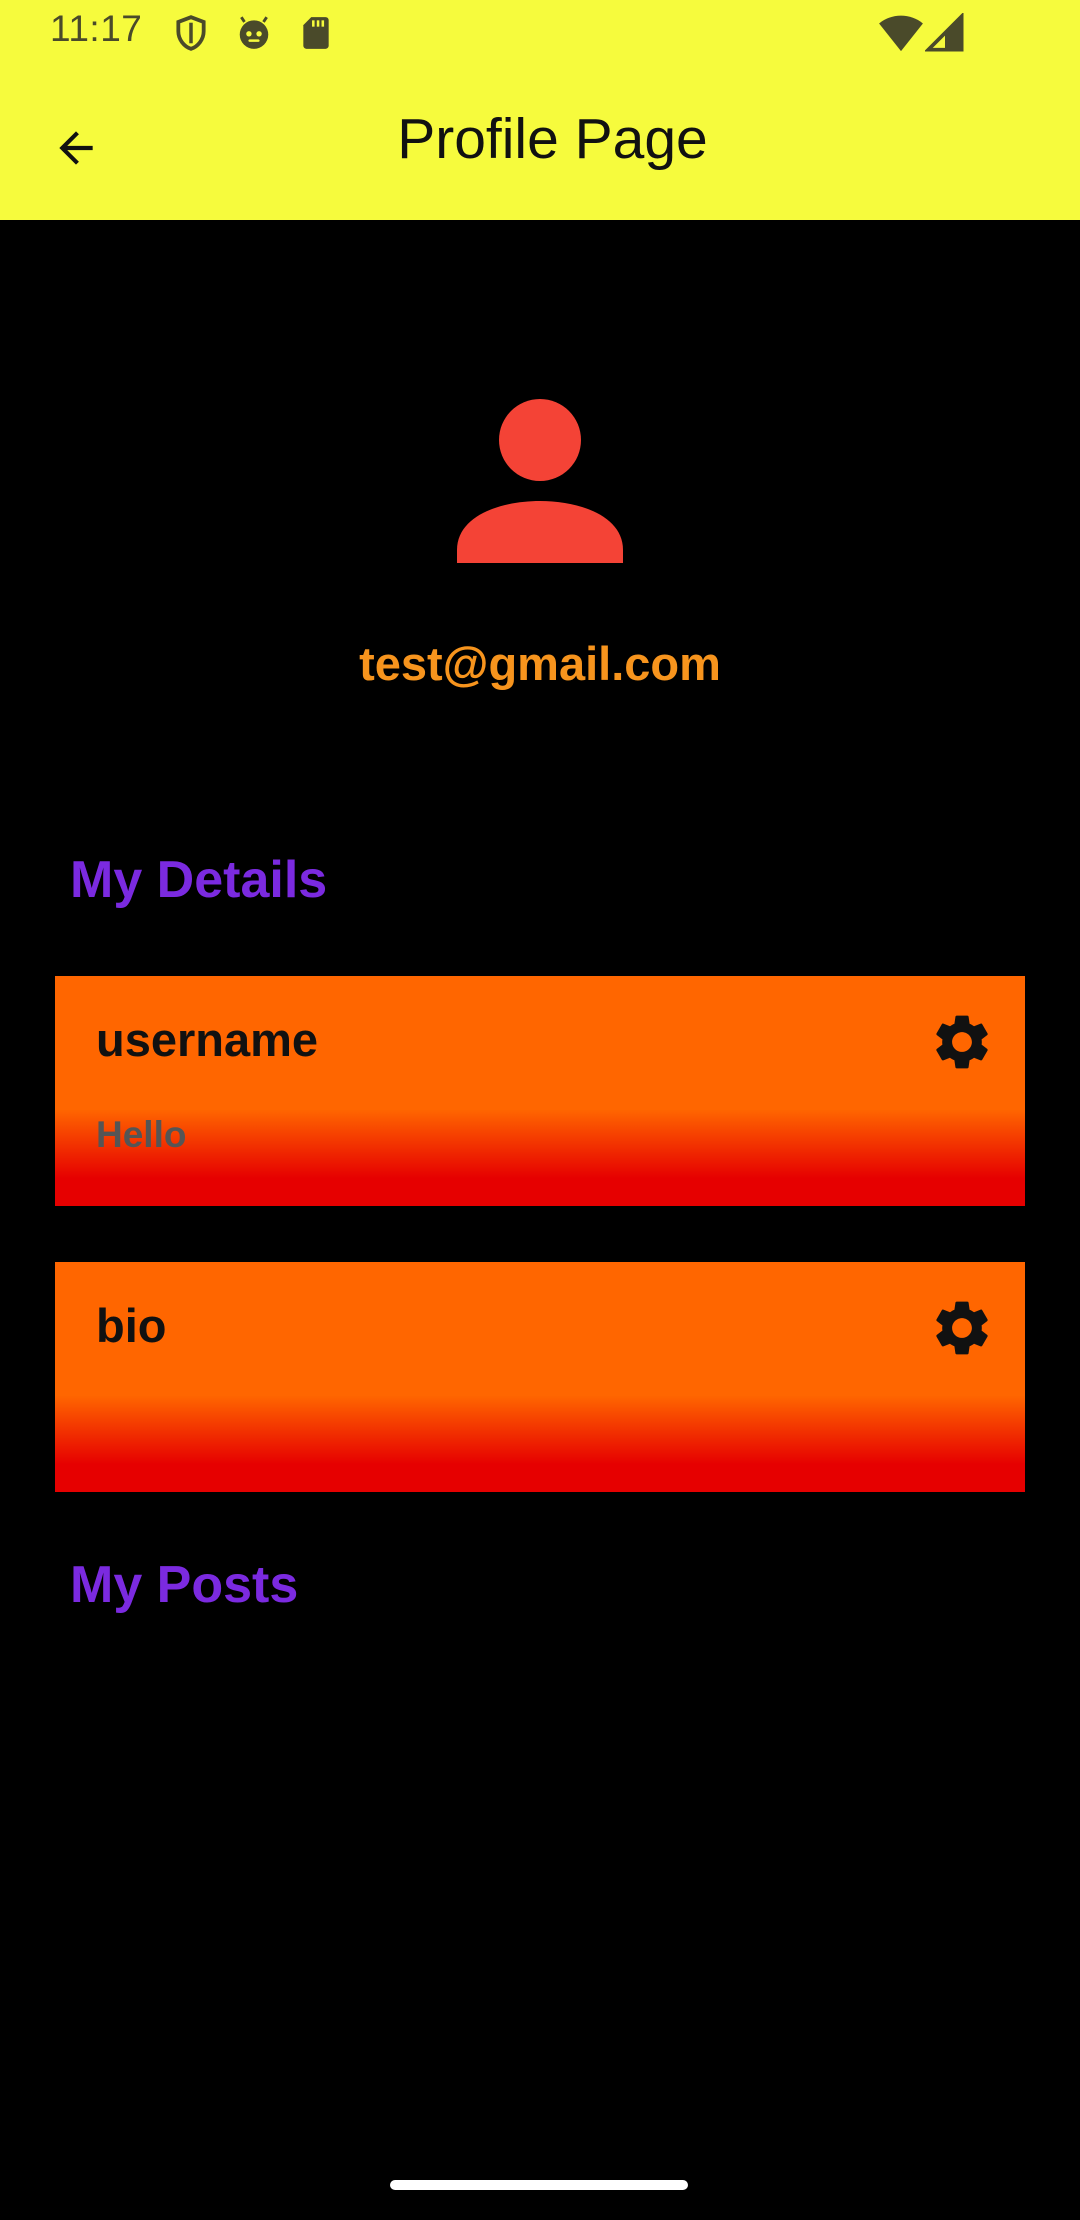 The width and height of the screenshot is (1080, 2220). I want to click on app-bar: Profile Page, so click(540, 143).